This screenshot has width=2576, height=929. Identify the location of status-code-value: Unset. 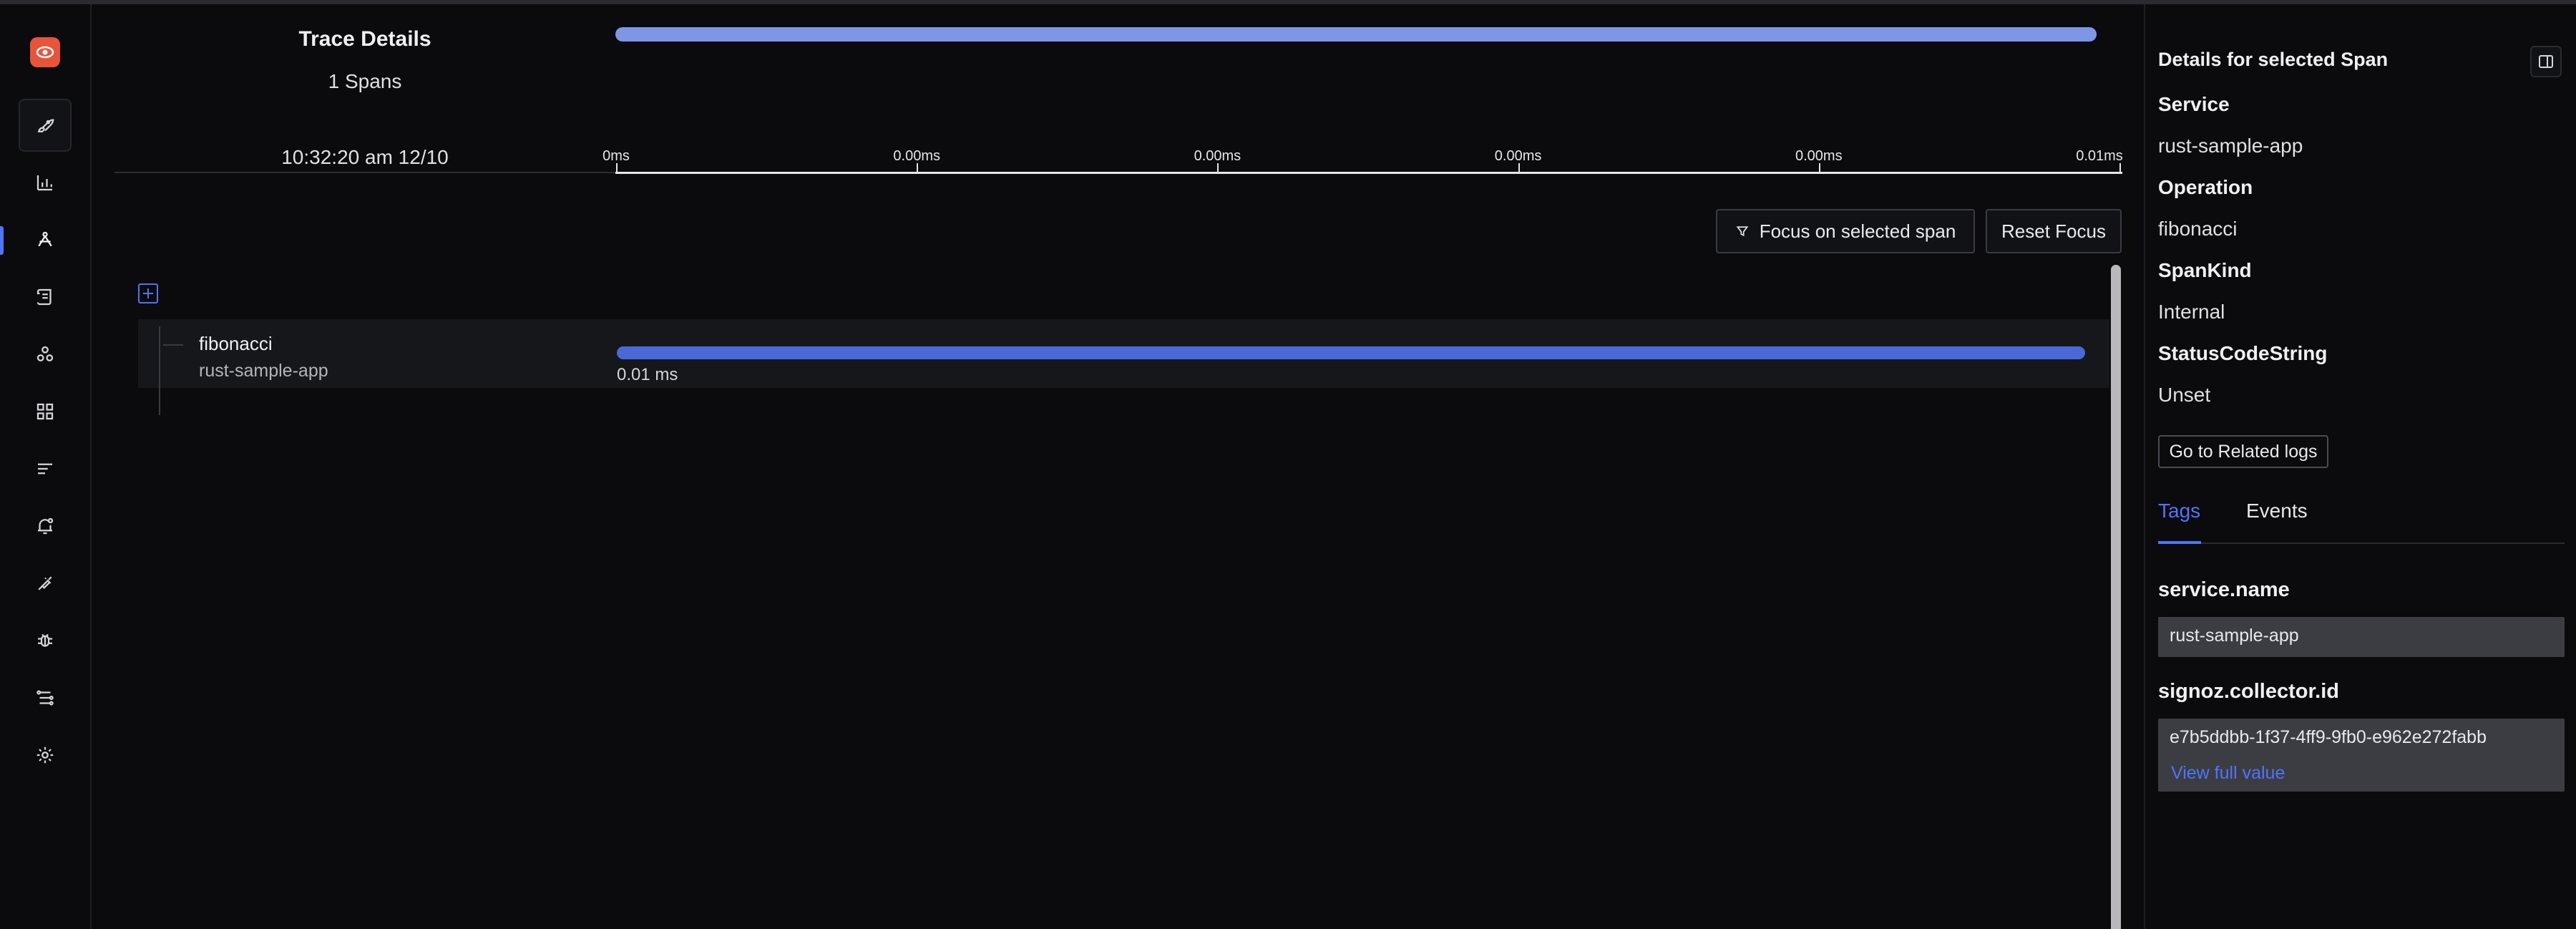
(2184, 395).